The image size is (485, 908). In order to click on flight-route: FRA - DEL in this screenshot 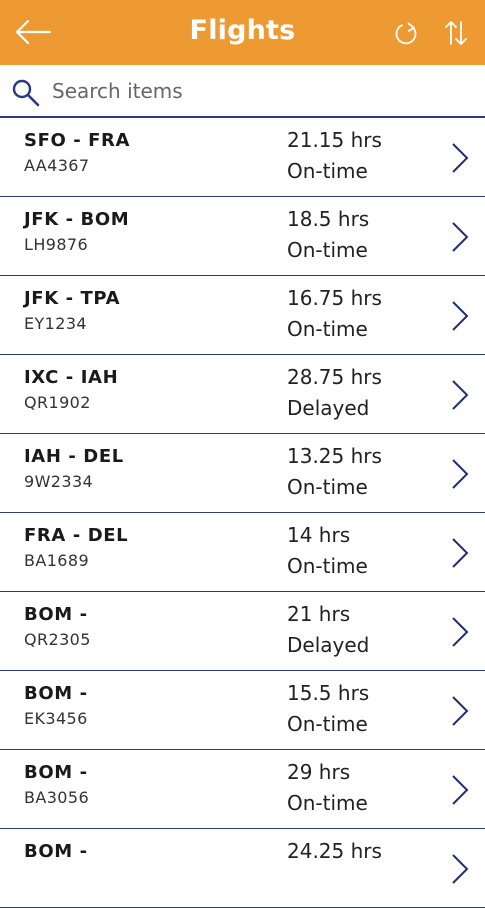, I will do `click(76, 535)`.